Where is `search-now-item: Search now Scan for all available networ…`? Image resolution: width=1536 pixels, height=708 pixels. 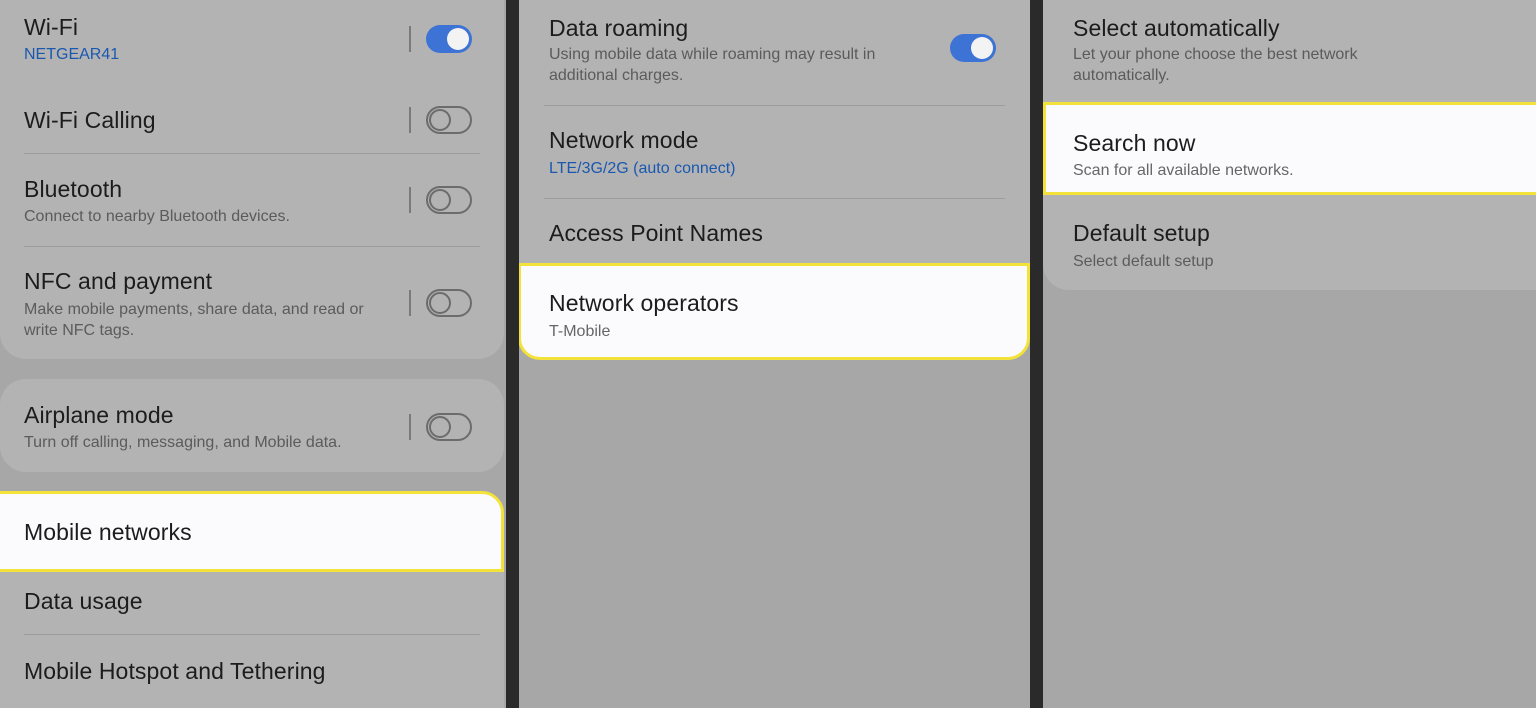 search-now-item: Search now Scan for all available networ… is located at coordinates (1289, 148).